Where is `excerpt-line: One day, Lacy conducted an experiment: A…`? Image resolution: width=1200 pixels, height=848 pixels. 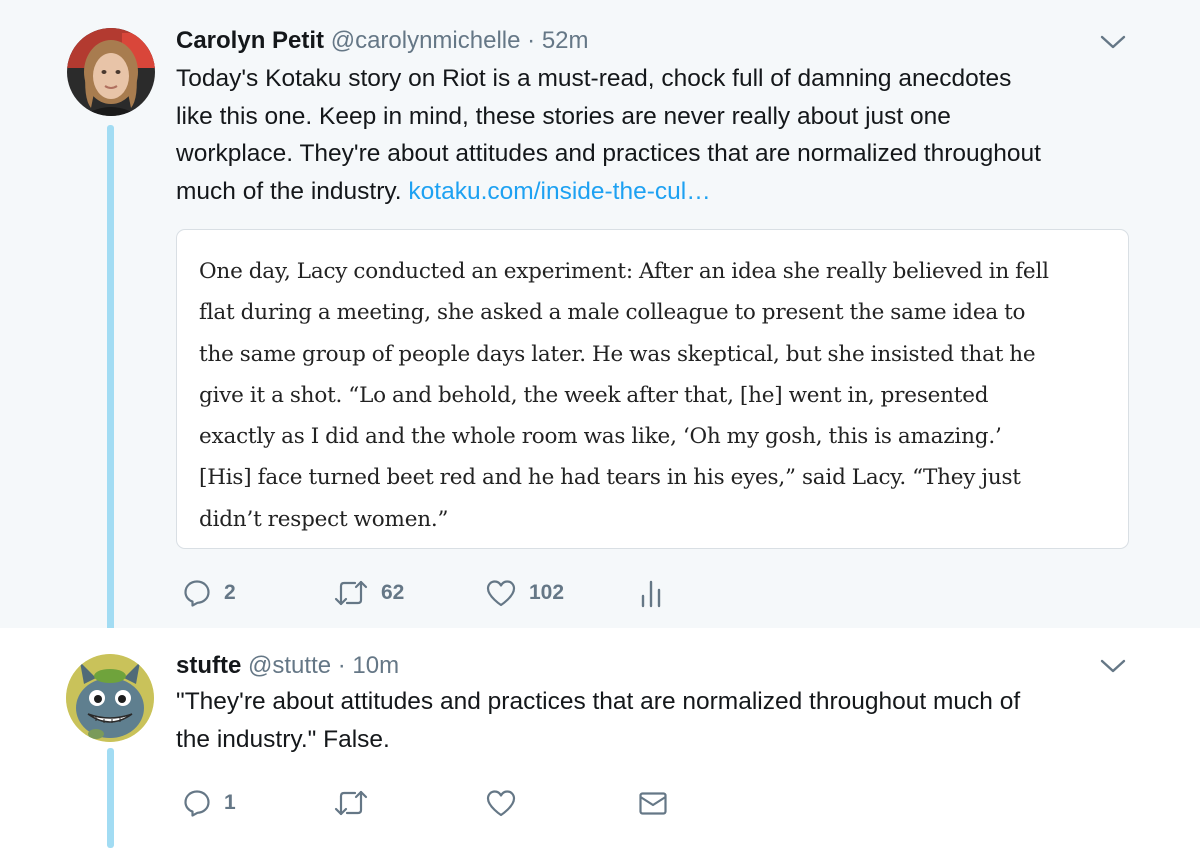 excerpt-line: One day, Lacy conducted an experiment: A… is located at coordinates (624, 271).